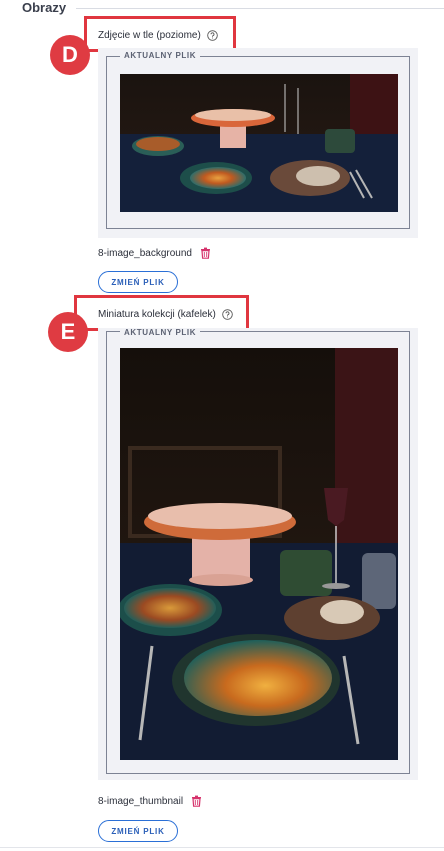 The width and height of the screenshot is (444, 851). What do you see at coordinates (44, 7) in the screenshot?
I see `section-title: Obrazy` at bounding box center [44, 7].